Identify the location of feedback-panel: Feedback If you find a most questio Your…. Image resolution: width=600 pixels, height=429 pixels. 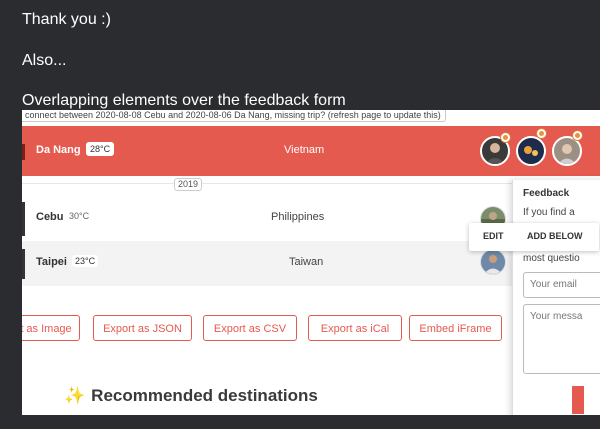
(556, 297).